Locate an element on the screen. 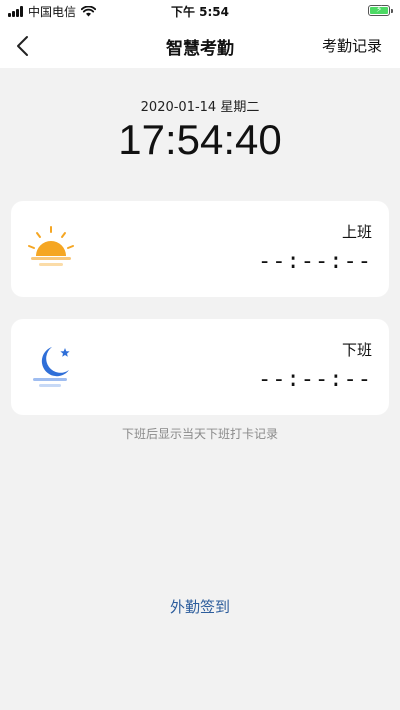 This screenshot has width=400, height=710. status-time: 下午 5:54 is located at coordinates (200, 12).